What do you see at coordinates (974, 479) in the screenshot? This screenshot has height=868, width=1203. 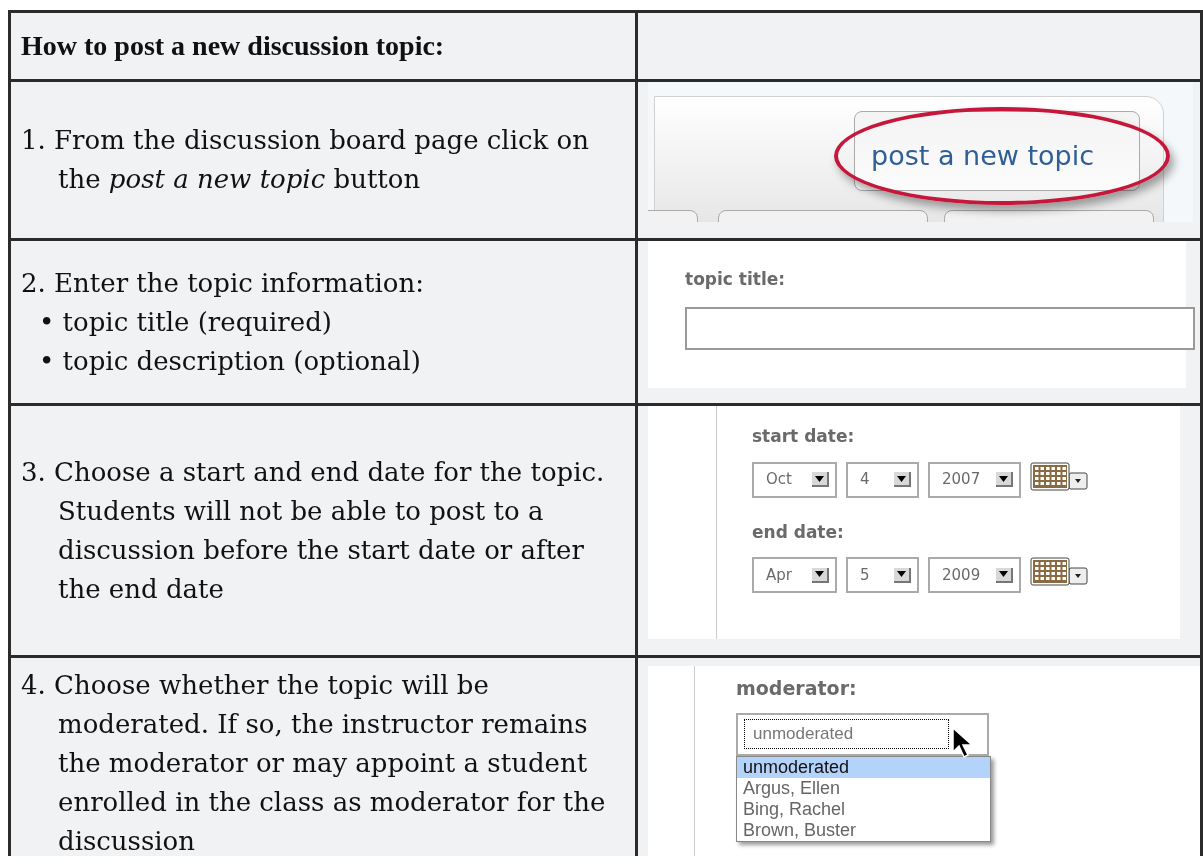 I see `date-dropdown: 2007` at bounding box center [974, 479].